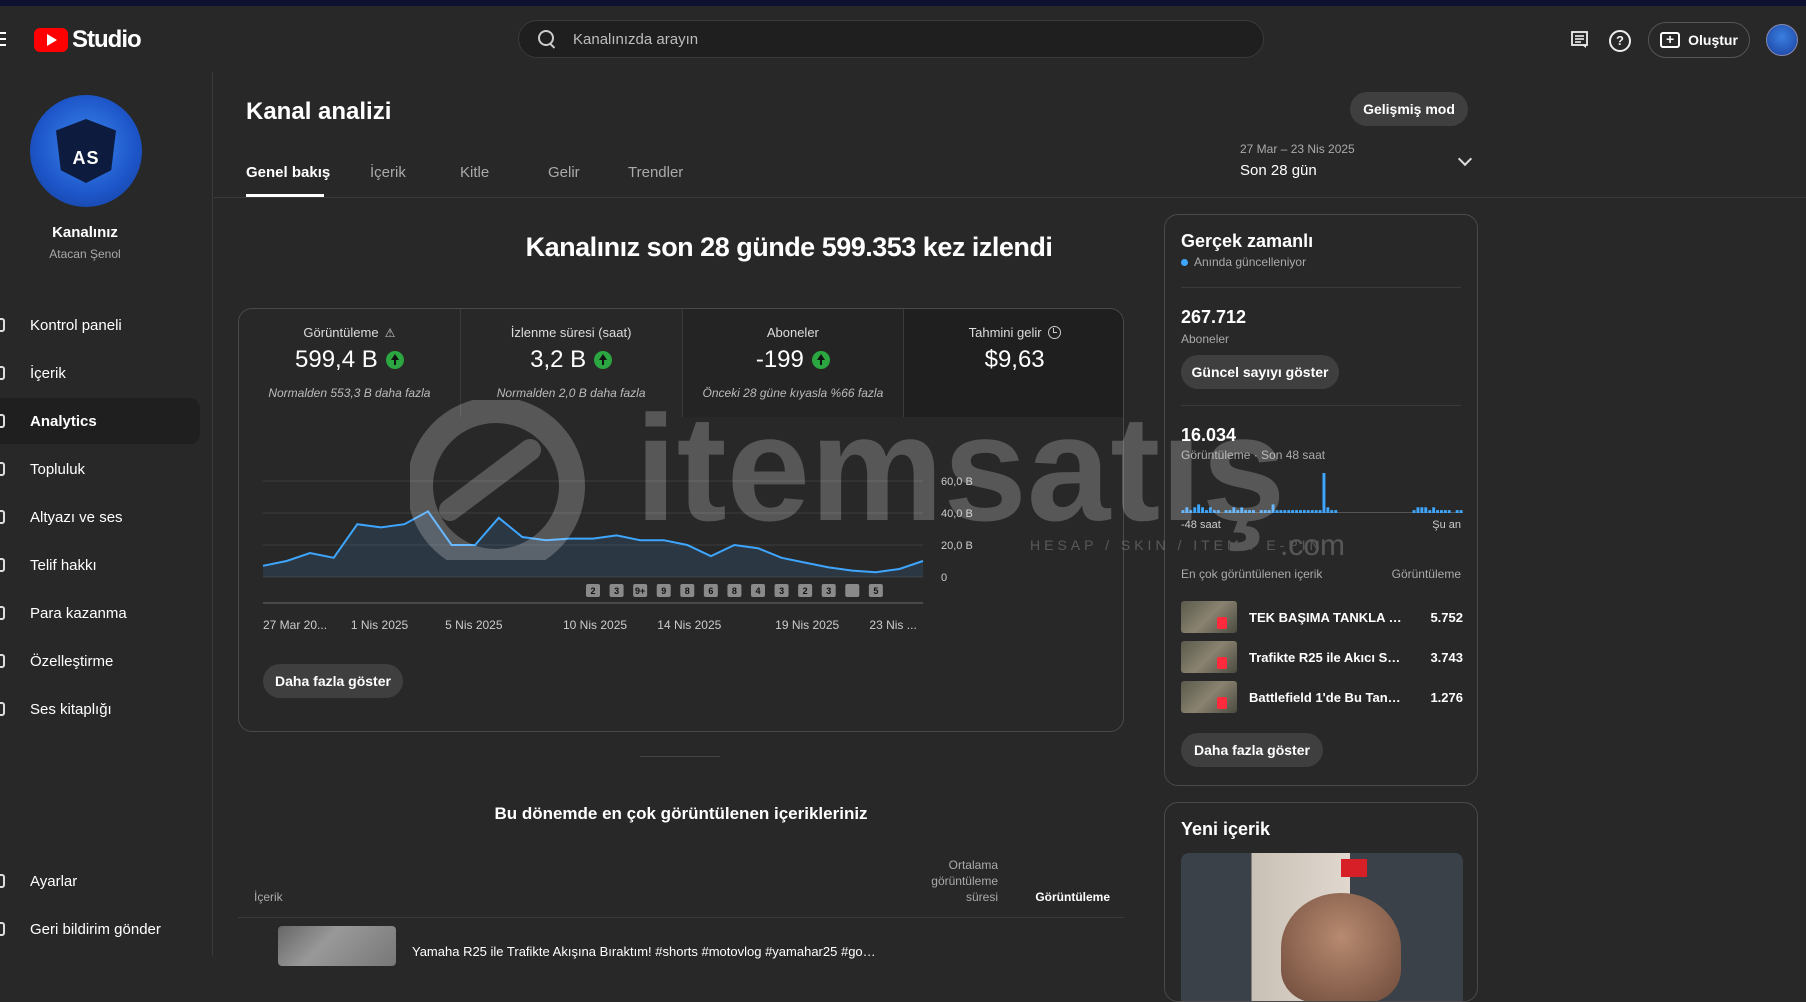  I want to click on realtime-list-item: Trafikte R25 ile Akıcı Sürüş 3.743, so click(1322, 658).